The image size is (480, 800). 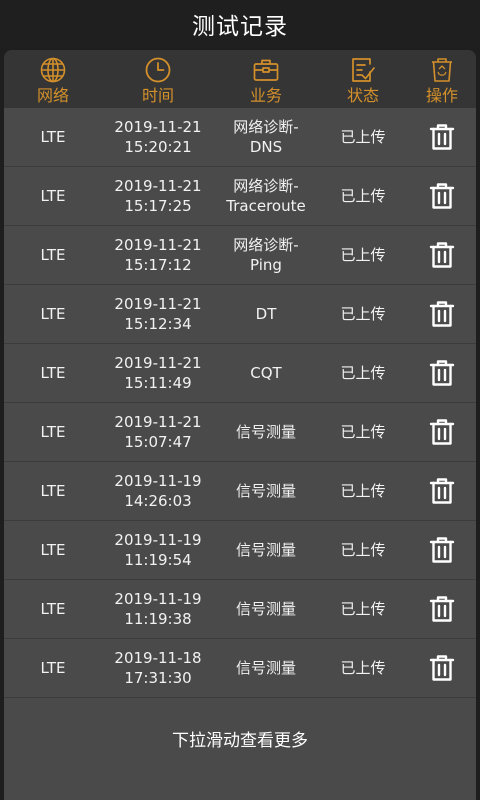 What do you see at coordinates (158, 265) in the screenshot?
I see `row-time: 15:17:12` at bounding box center [158, 265].